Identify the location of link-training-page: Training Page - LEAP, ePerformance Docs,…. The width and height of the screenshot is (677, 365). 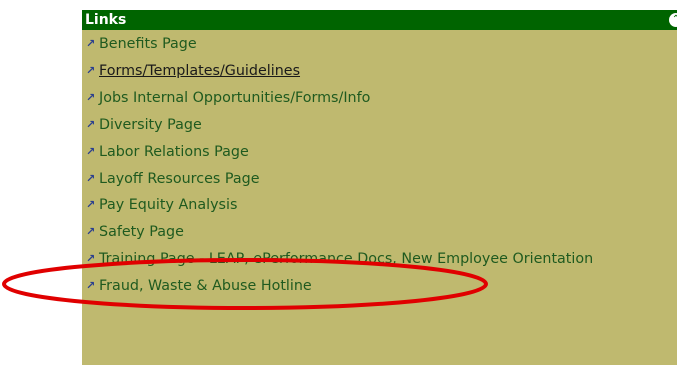
(346, 259).